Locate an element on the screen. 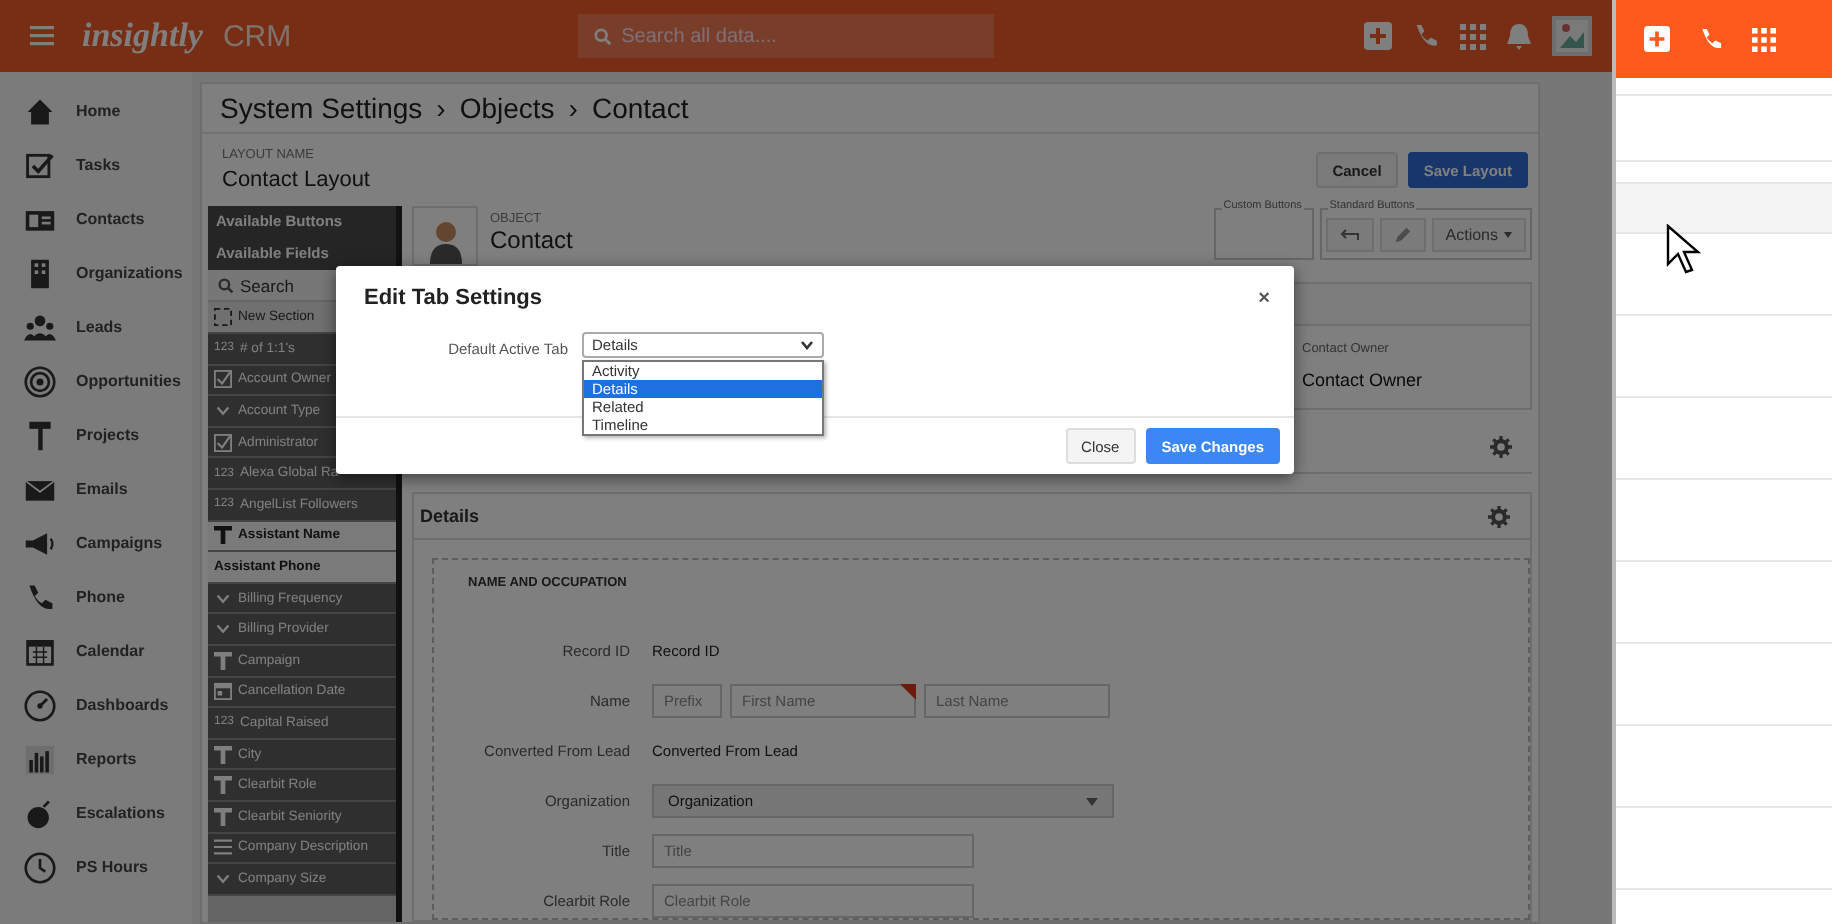 The width and height of the screenshot is (1832, 924). sidebar-item: Tasks is located at coordinates (96, 165).